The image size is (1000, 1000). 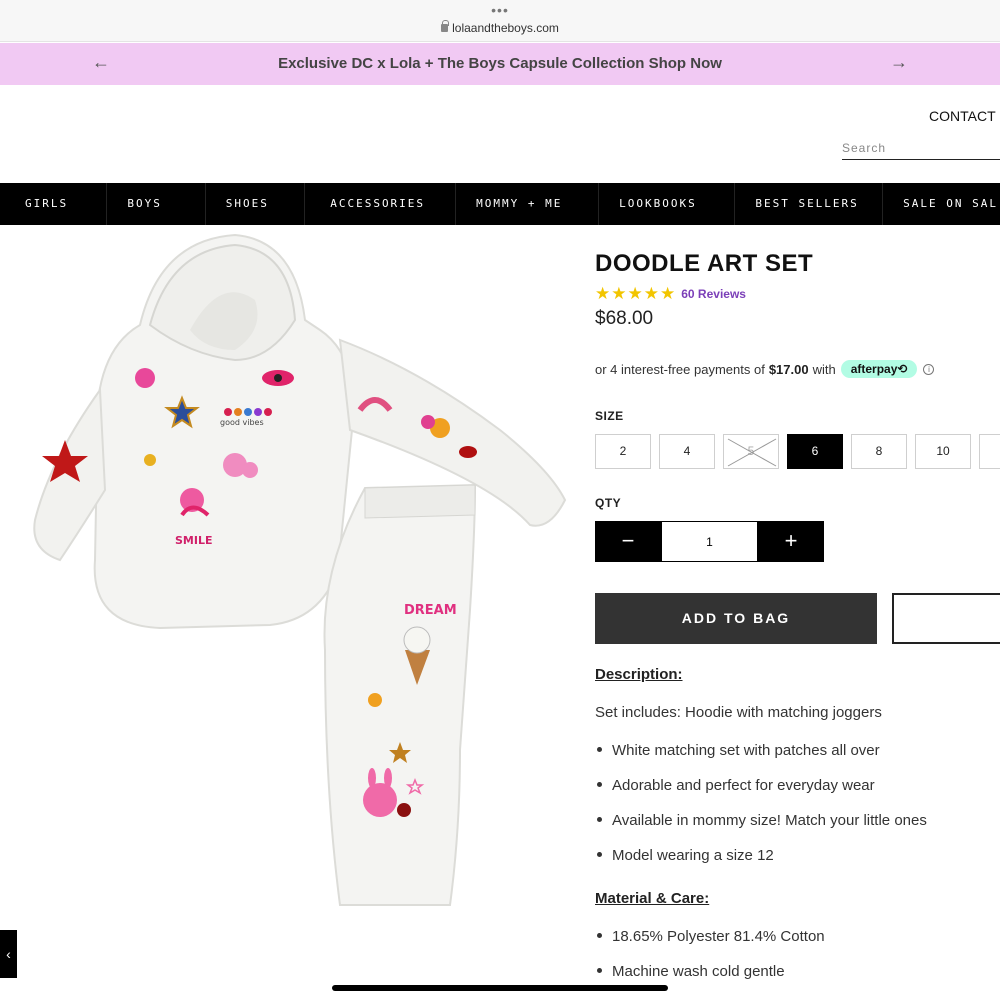 I want to click on size-label: SIZE, so click(x=609, y=416).